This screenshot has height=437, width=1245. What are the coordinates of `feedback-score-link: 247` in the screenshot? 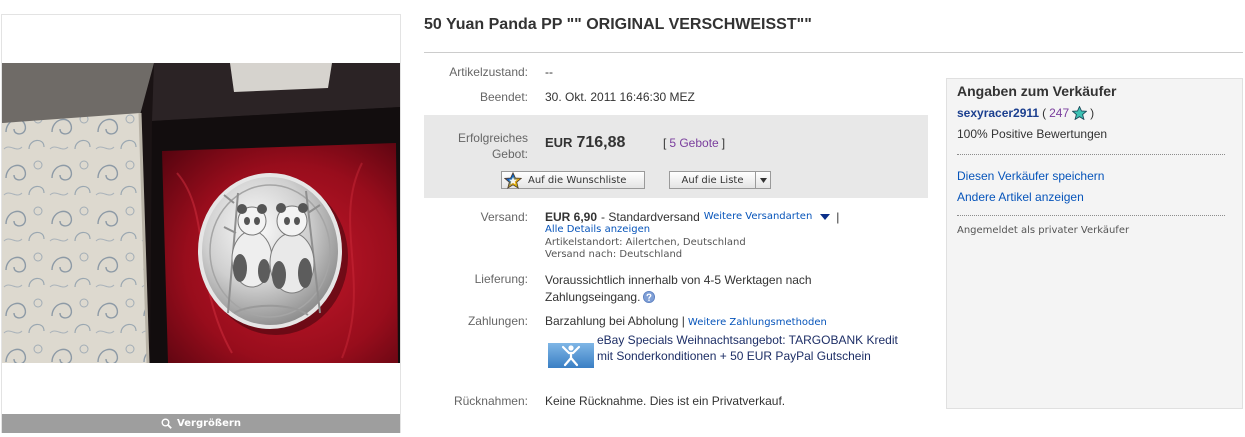 It's located at (1059, 113).